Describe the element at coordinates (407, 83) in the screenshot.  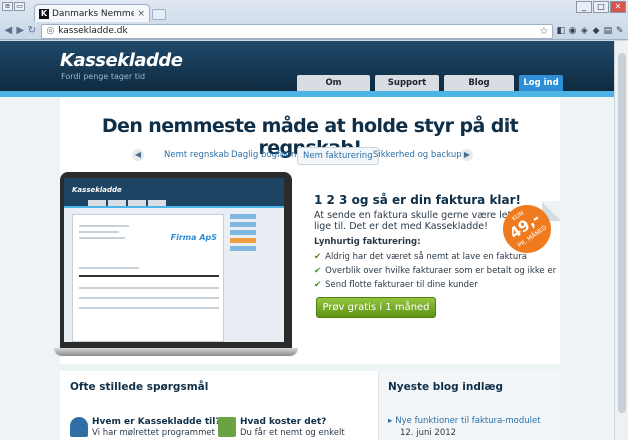
I see `nav-support: Support` at that location.